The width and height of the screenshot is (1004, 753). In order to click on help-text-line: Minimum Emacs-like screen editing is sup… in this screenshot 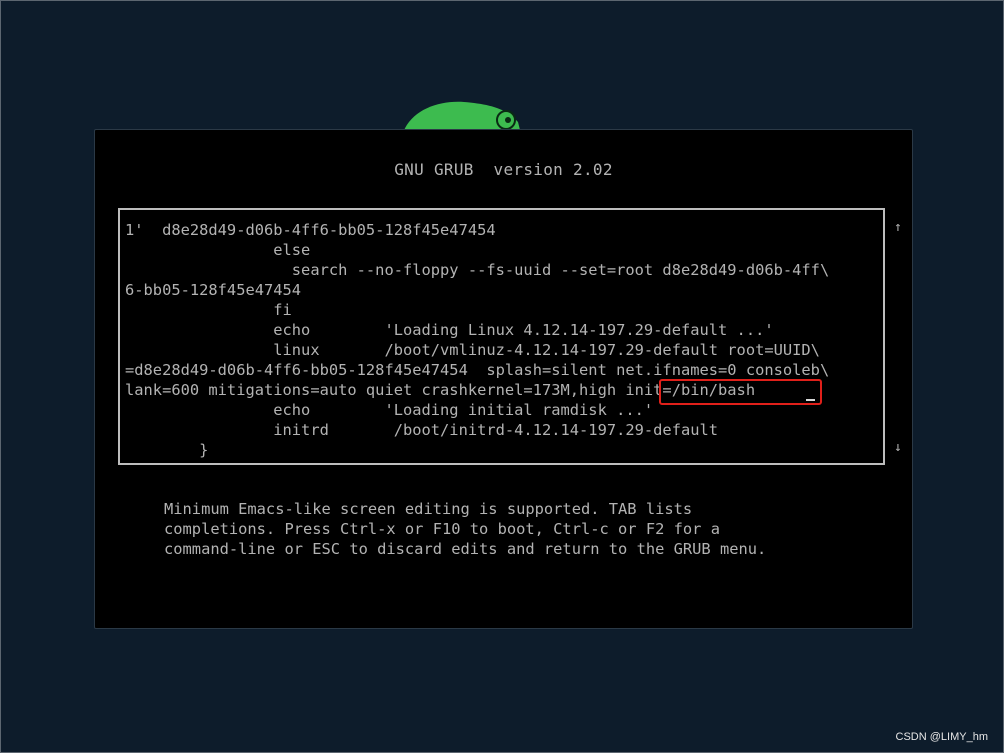, I will do `click(428, 509)`.